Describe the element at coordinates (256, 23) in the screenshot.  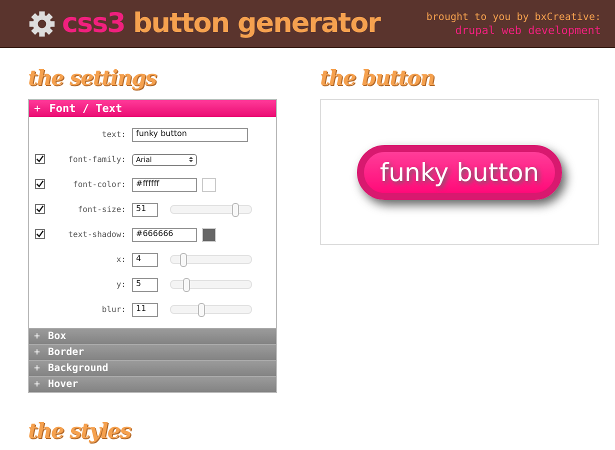
I see `logo-title: button generator` at that location.